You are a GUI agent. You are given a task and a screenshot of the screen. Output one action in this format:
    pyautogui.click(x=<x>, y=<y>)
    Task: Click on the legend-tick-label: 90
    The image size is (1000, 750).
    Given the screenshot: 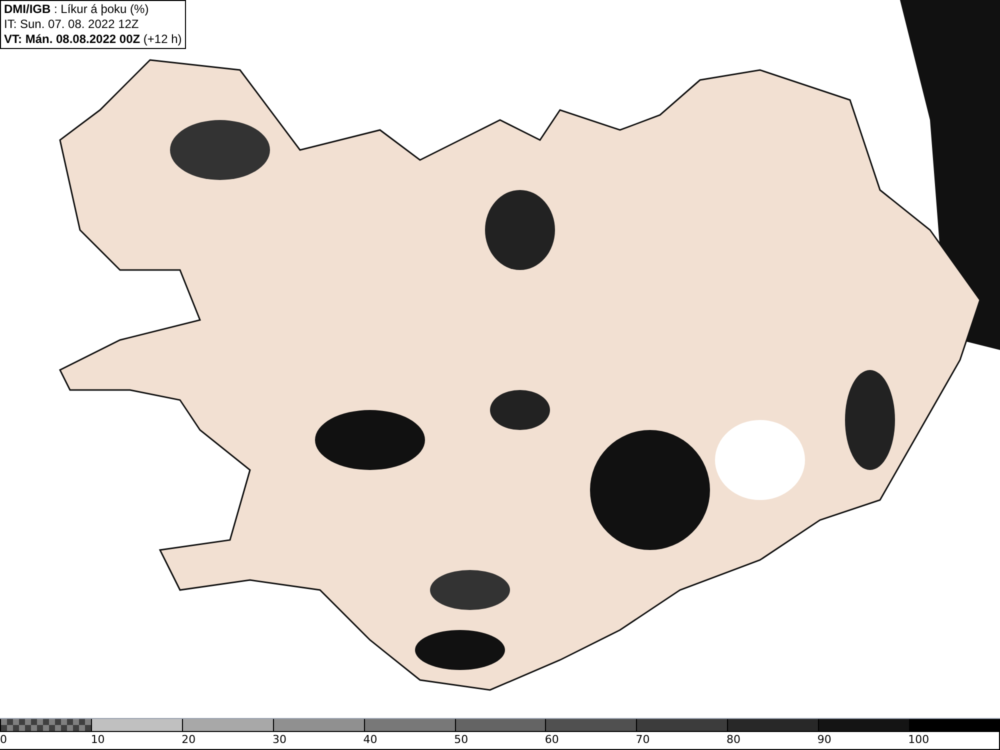 What is the action you would take?
    pyautogui.click(x=824, y=740)
    